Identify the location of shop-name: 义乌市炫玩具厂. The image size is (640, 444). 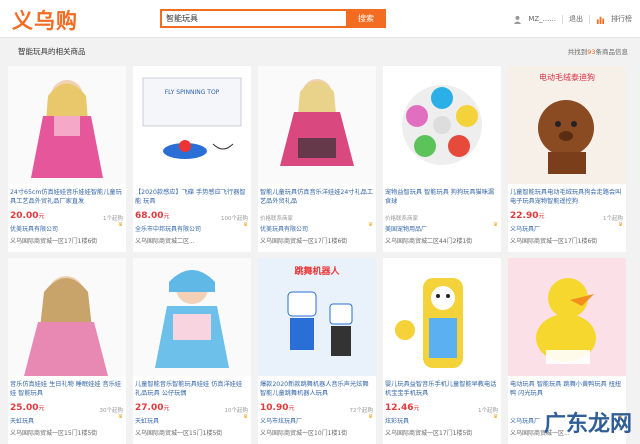
(307, 420).